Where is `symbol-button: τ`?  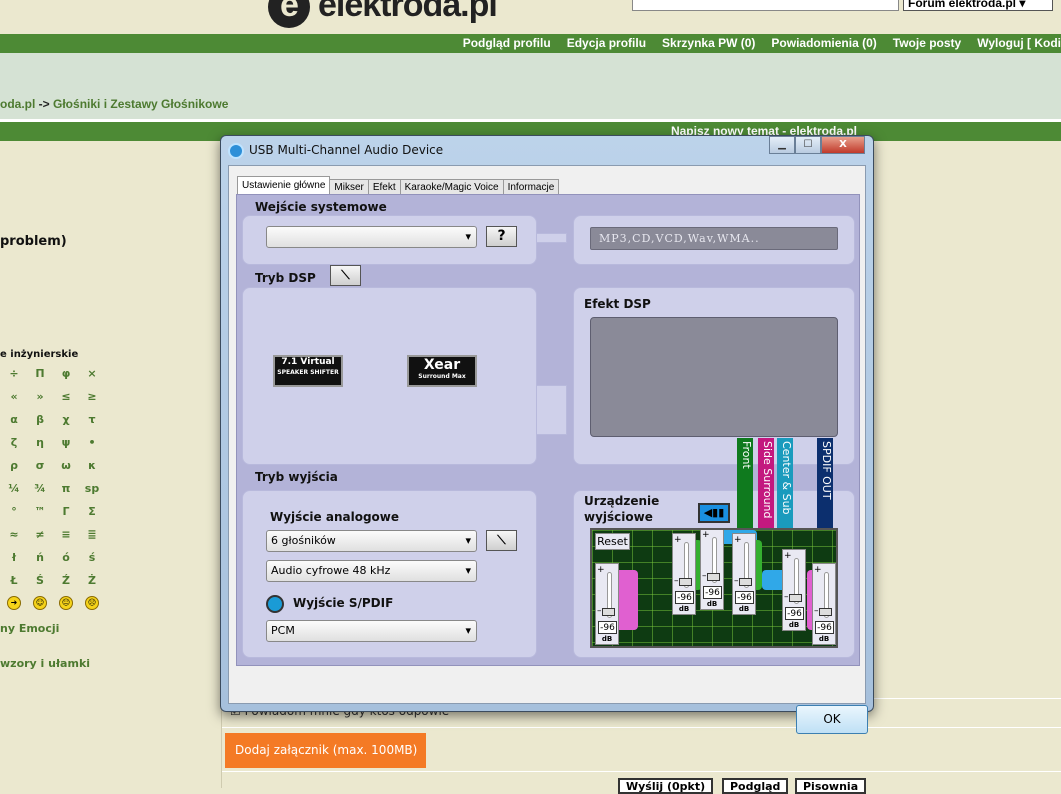
symbol-button: τ is located at coordinates (92, 419).